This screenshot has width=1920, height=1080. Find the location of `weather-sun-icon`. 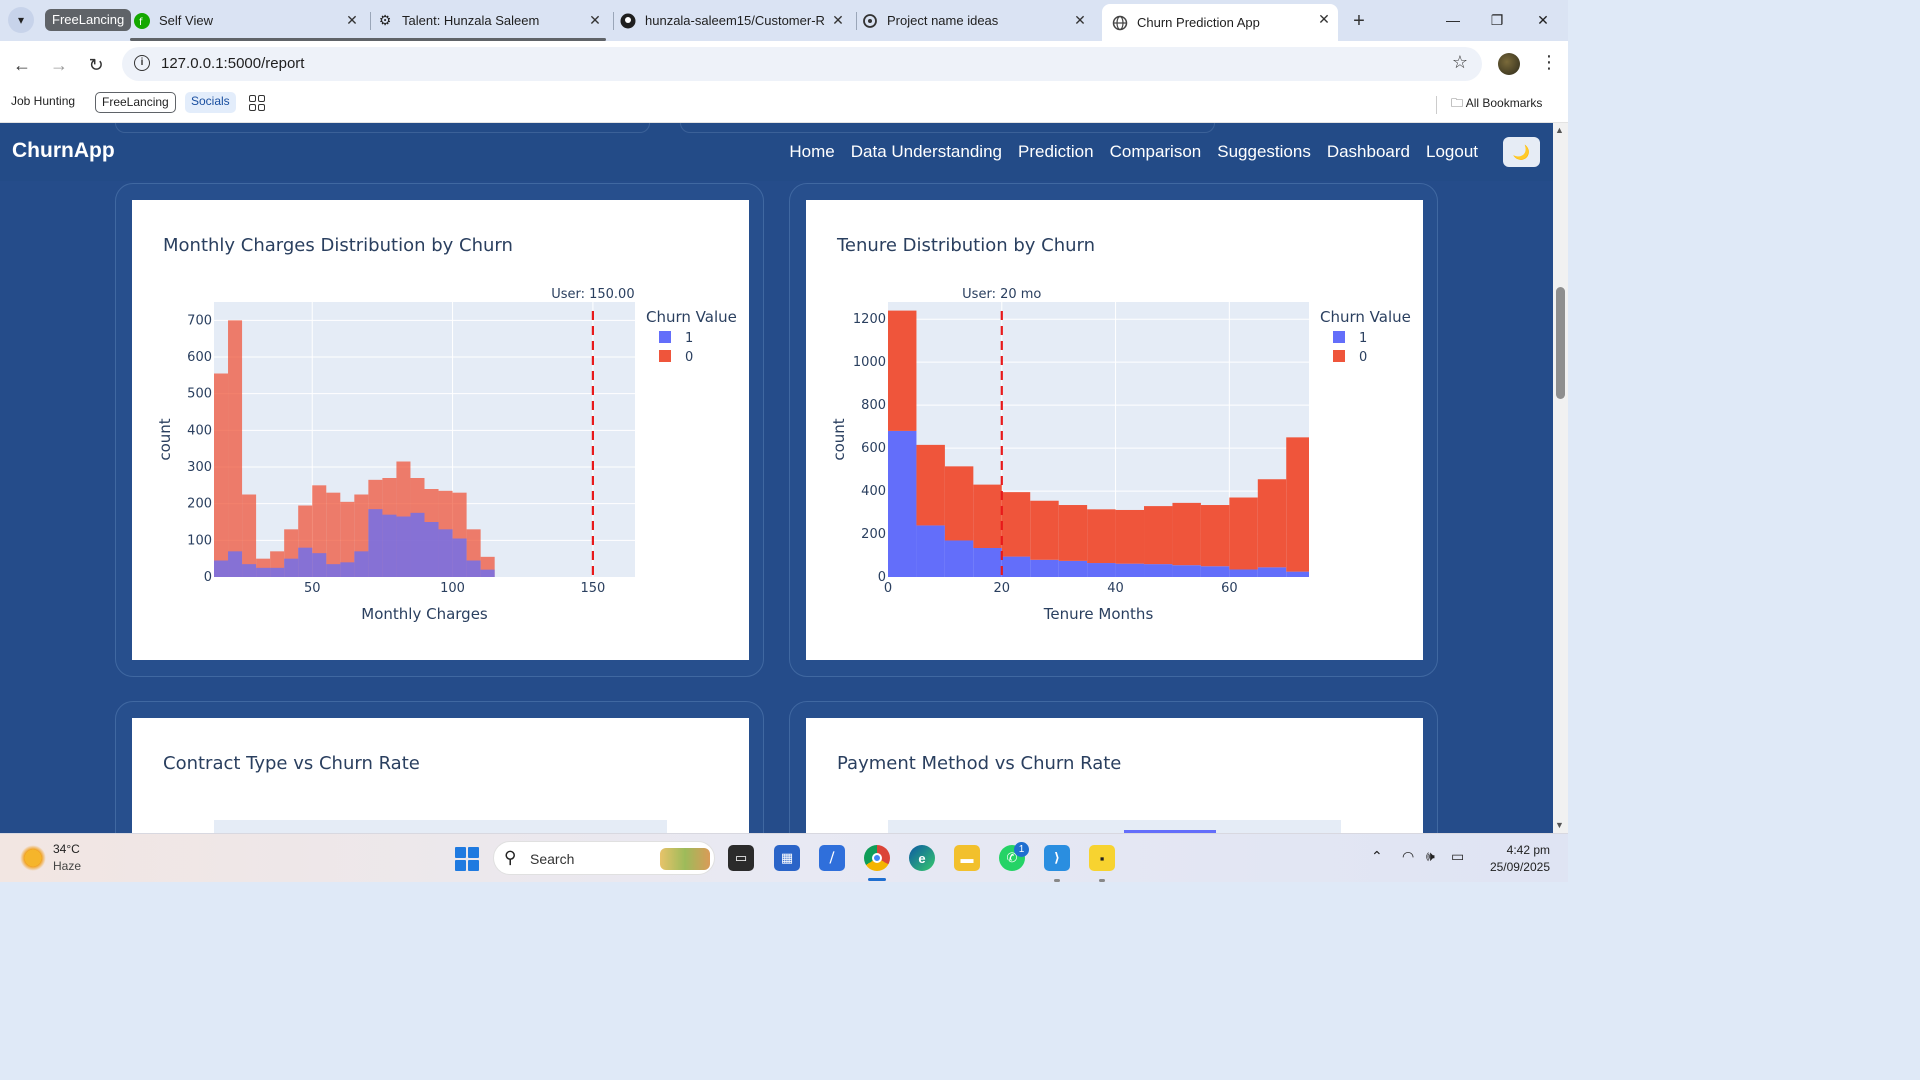

weather-sun-icon is located at coordinates (33, 858).